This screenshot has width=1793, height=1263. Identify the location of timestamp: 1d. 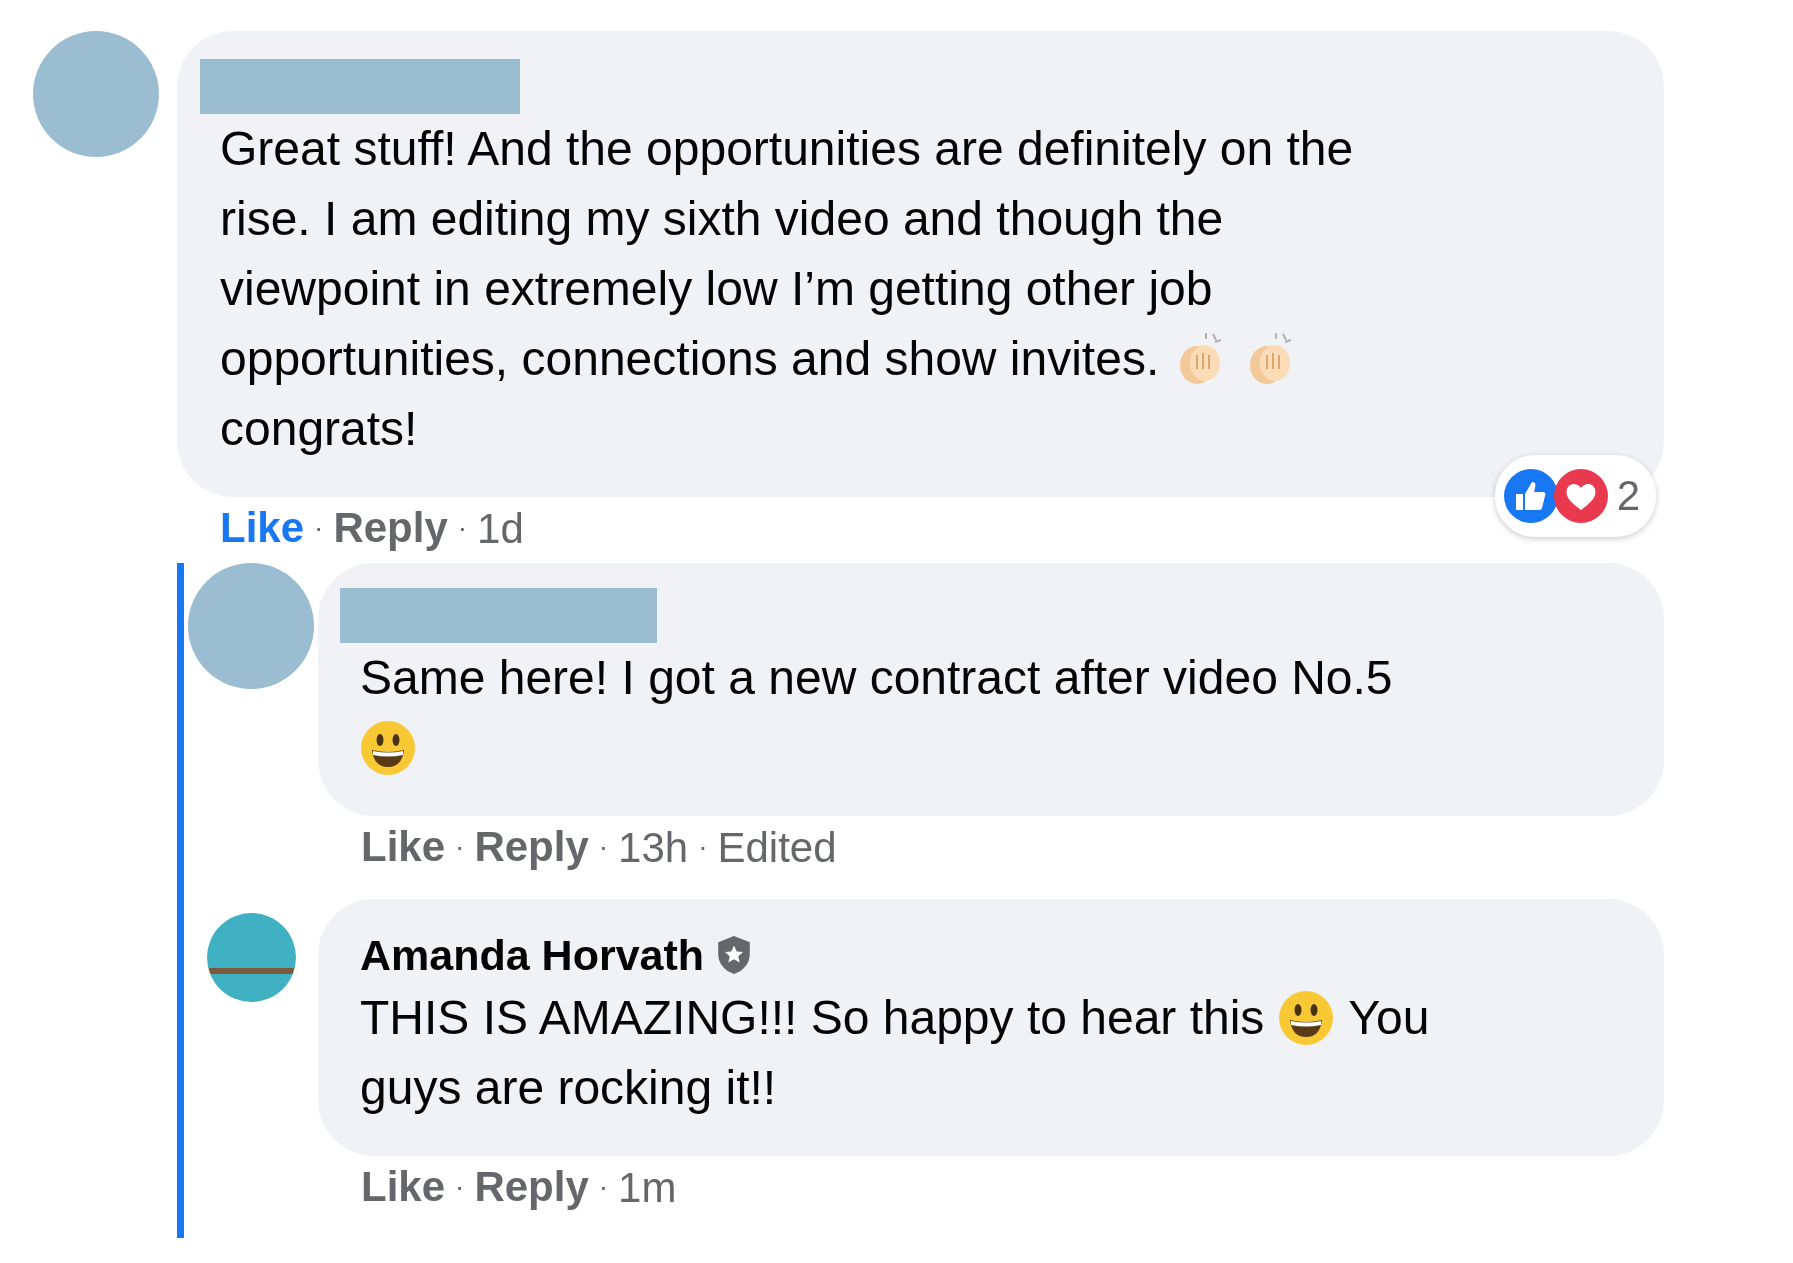
(500, 528).